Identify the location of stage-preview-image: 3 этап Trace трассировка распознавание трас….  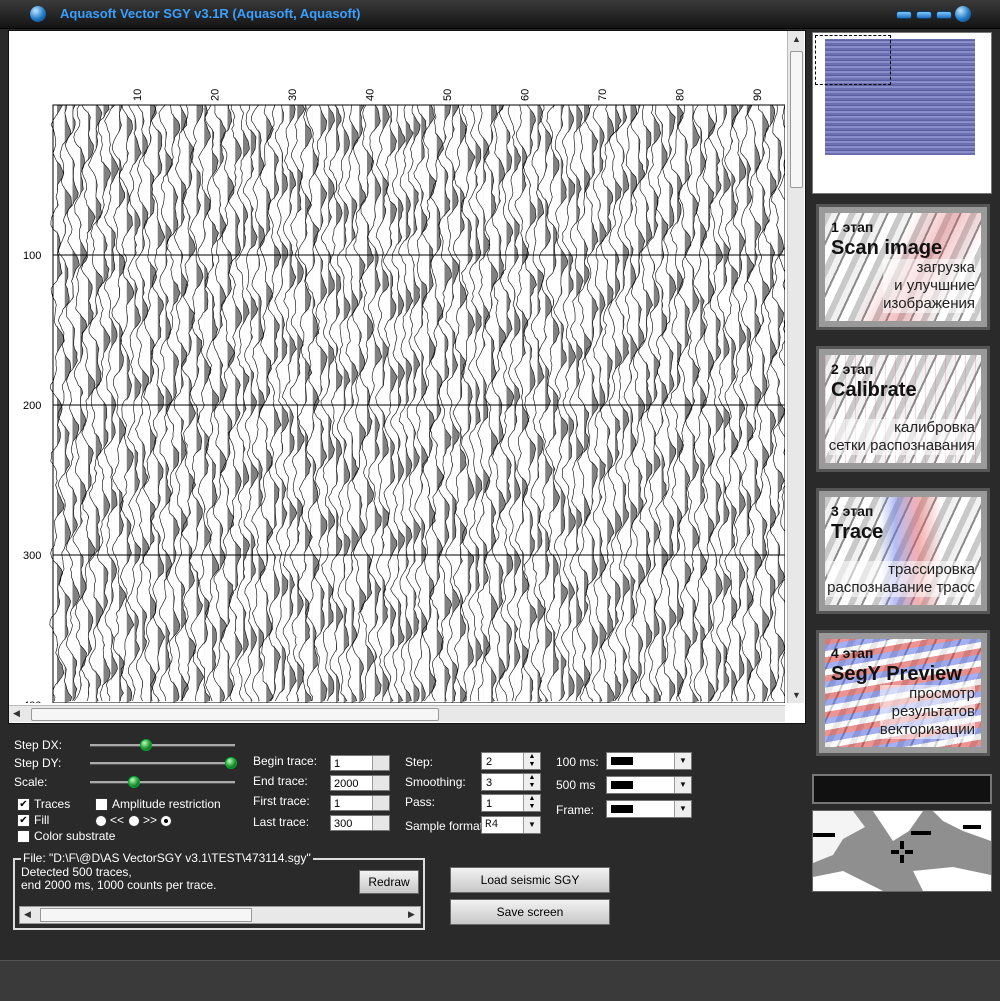
(903, 551).